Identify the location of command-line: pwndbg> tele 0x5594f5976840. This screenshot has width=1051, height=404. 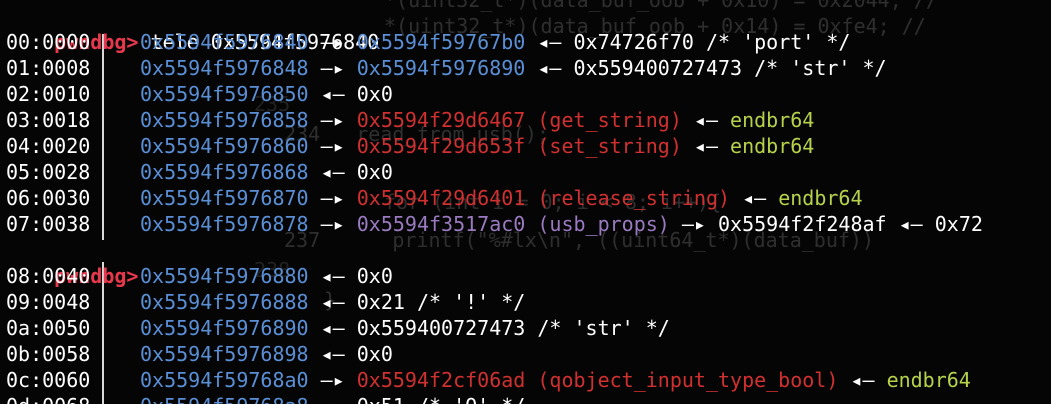
(192, 28).